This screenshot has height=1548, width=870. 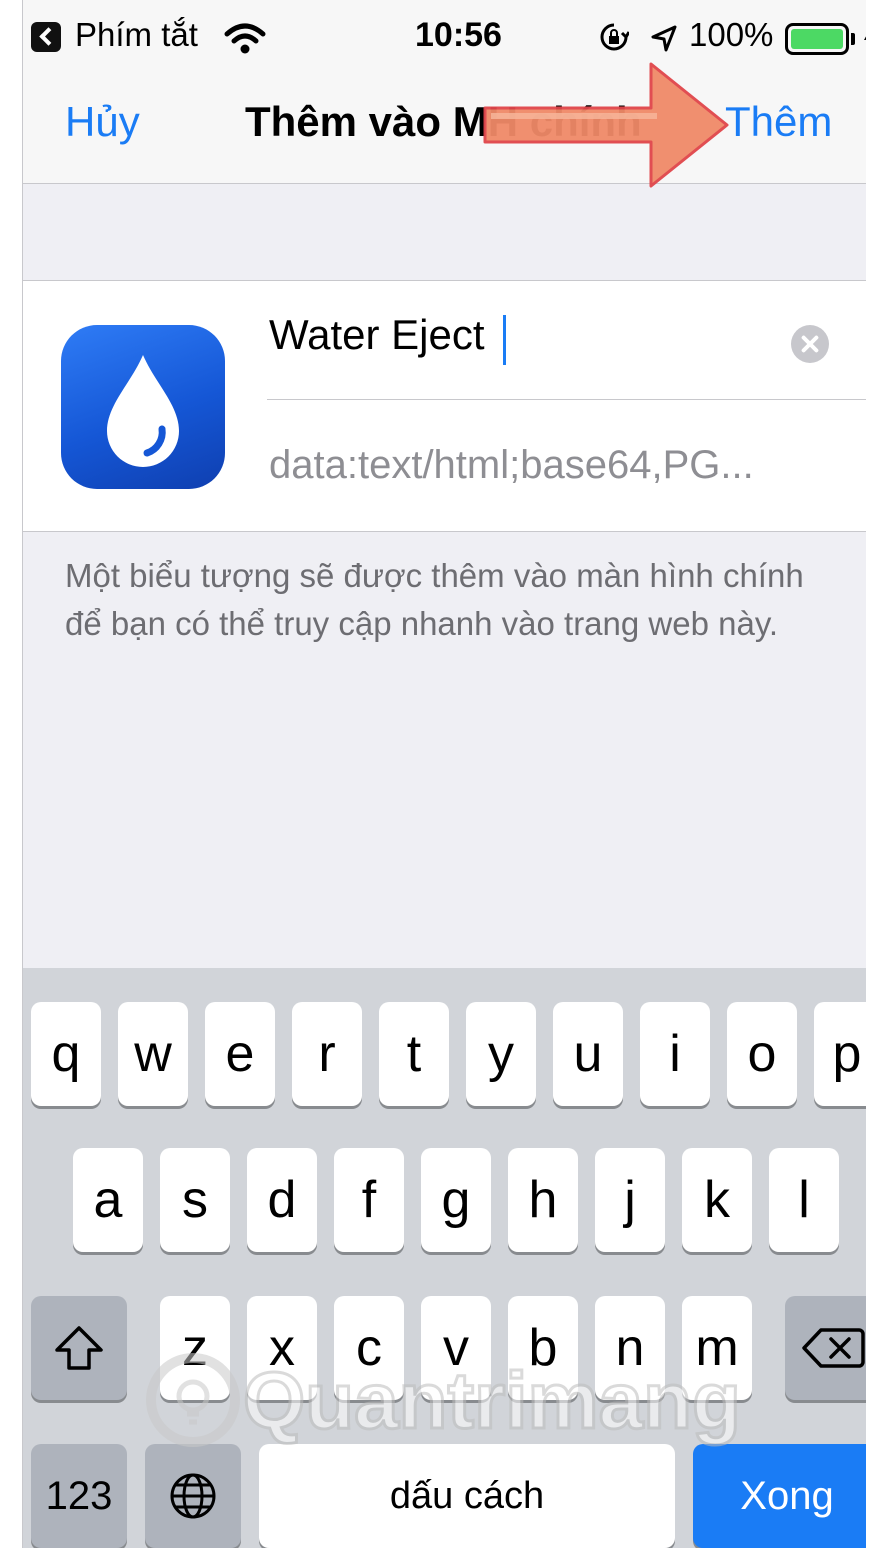 What do you see at coordinates (630, 1348) in the screenshot?
I see `key-n: n` at bounding box center [630, 1348].